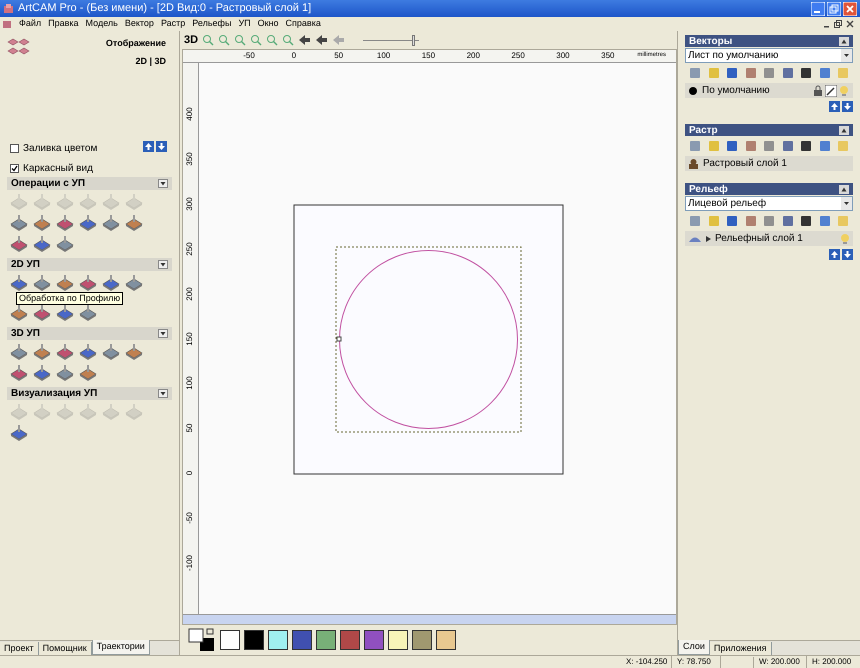 This screenshot has width=860, height=668. Describe the element at coordinates (25, 334) in the screenshot. I see `section-title: 3D УП` at that location.